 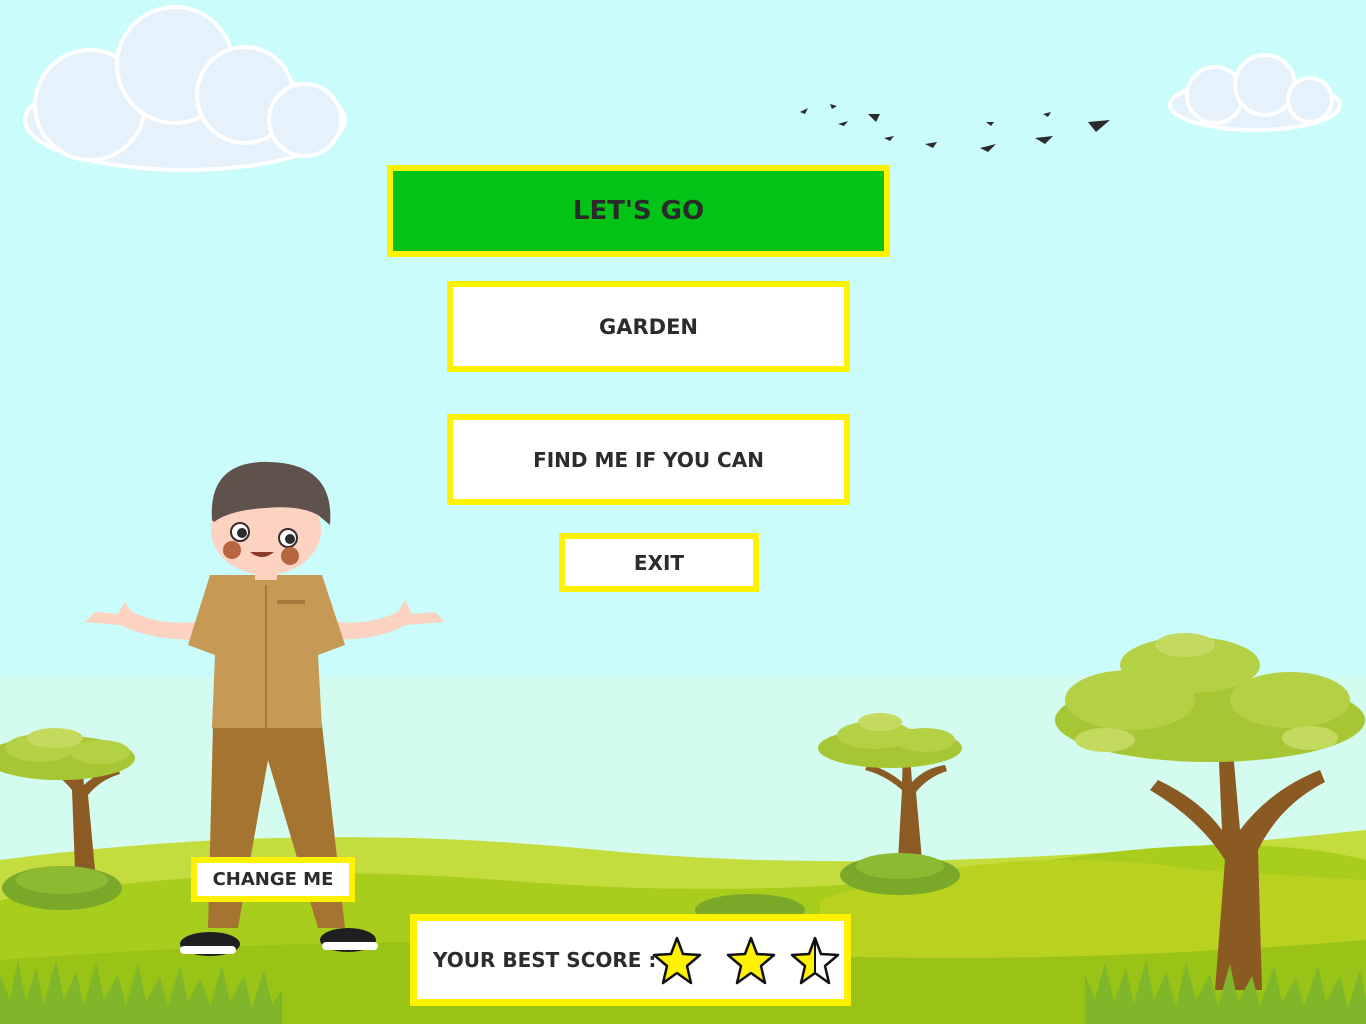 I want to click on lets-go-button: LET'S GO, so click(x=638, y=211).